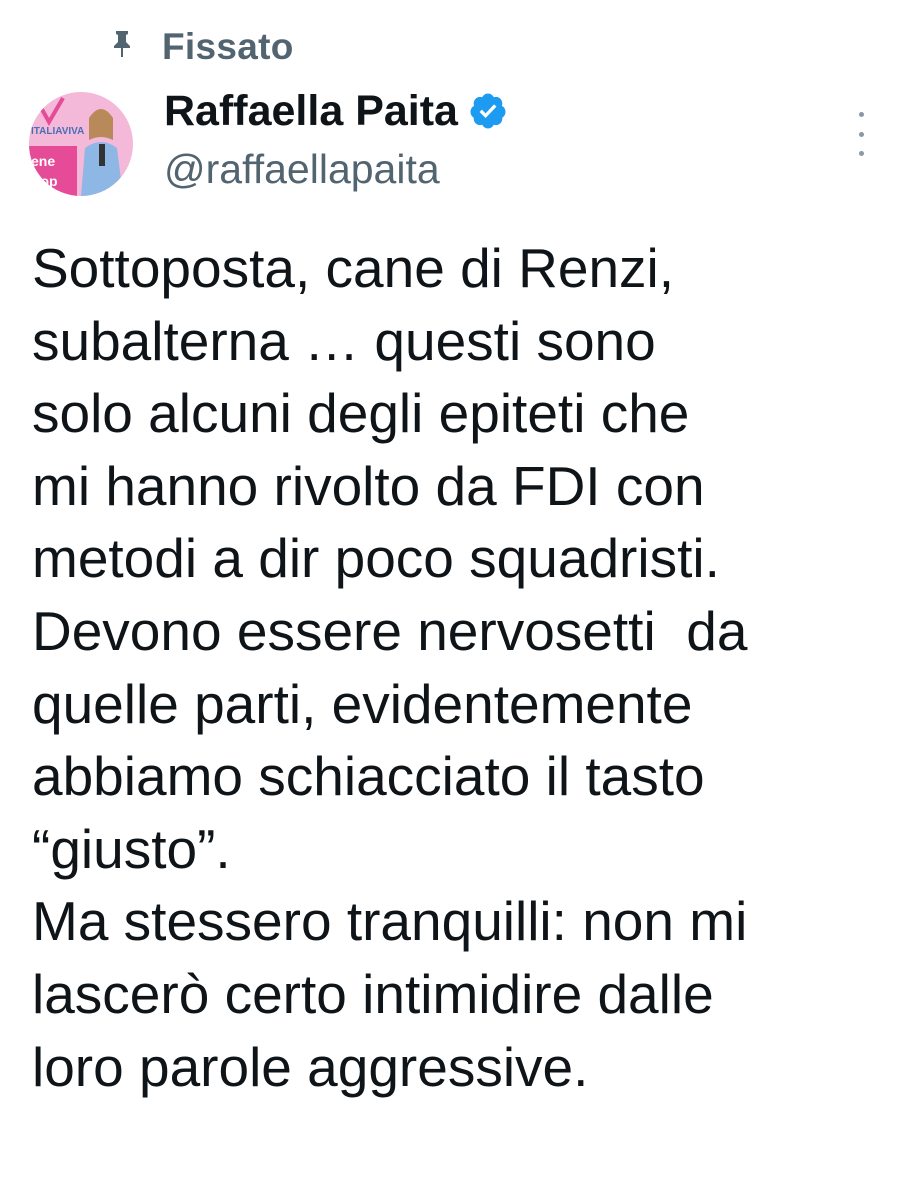 The height and width of the screenshot is (1200, 913). Describe the element at coordinates (376, 558) in the screenshot. I see `tweet-line: metodi a dir poco squadristi.` at that location.